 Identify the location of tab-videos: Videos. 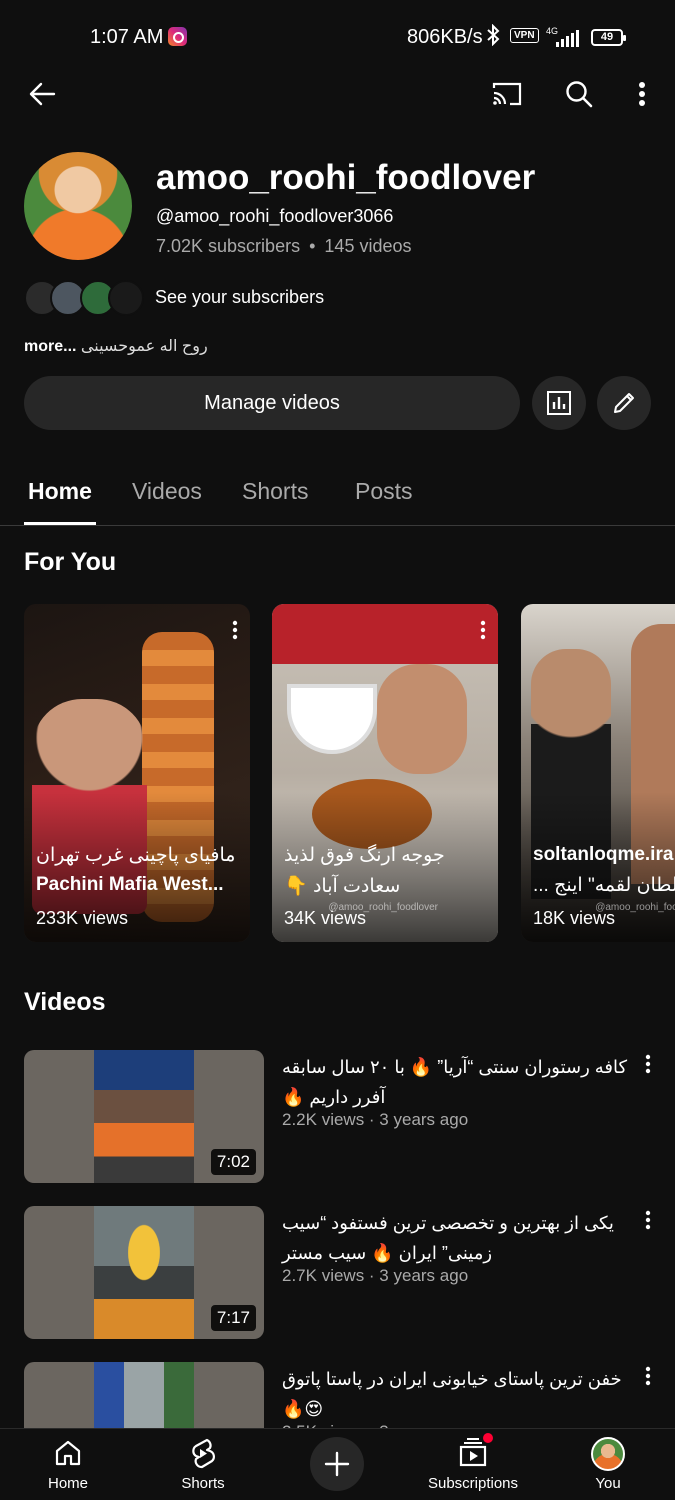
(167, 491).